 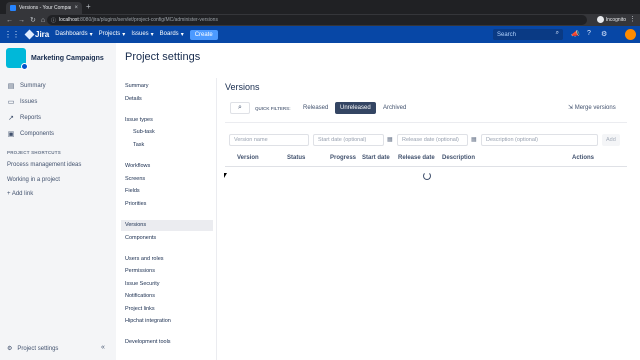 I want to click on url-host: localhost, so click(x=69, y=20).